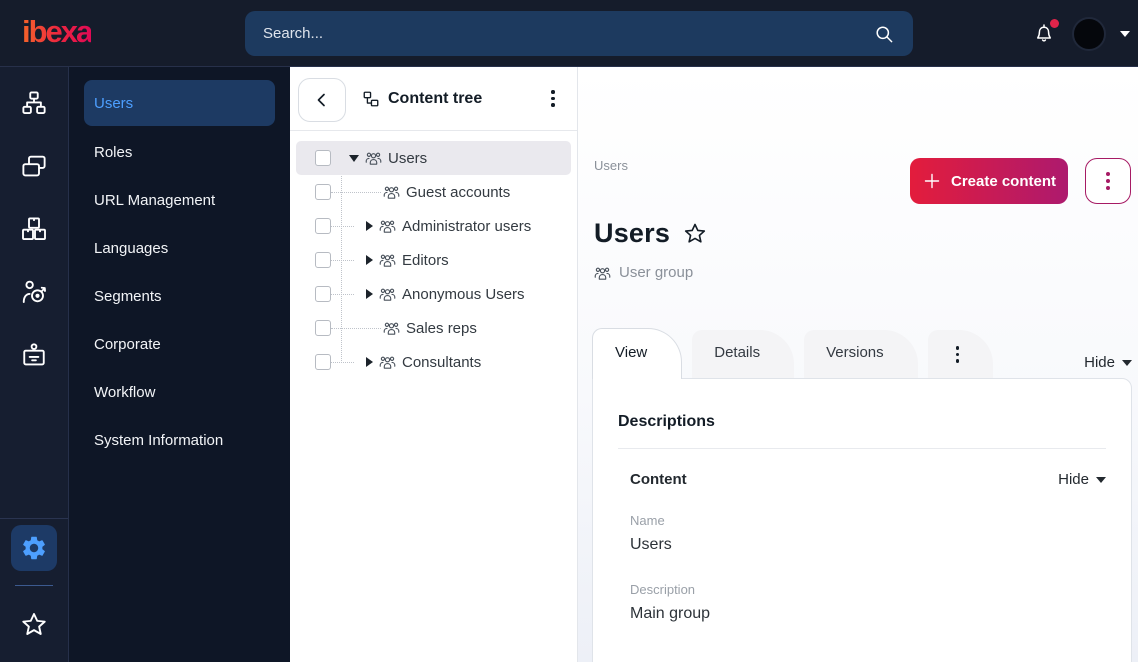 The height and width of the screenshot is (662, 1138). I want to click on top-bar: ibexa, so click(569, 33).